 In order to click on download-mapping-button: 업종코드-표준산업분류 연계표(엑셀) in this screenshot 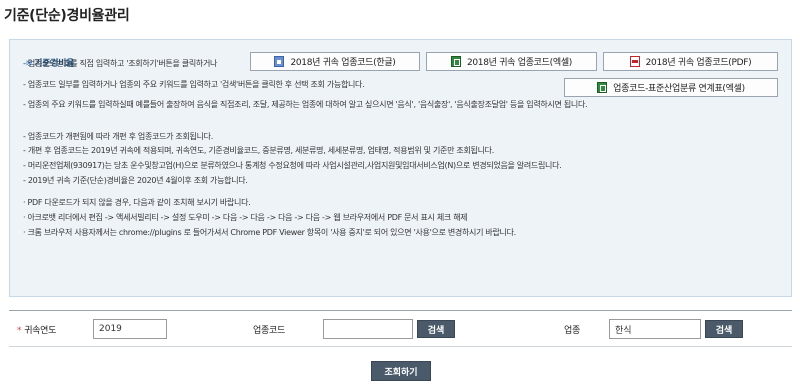, I will do `click(671, 87)`.